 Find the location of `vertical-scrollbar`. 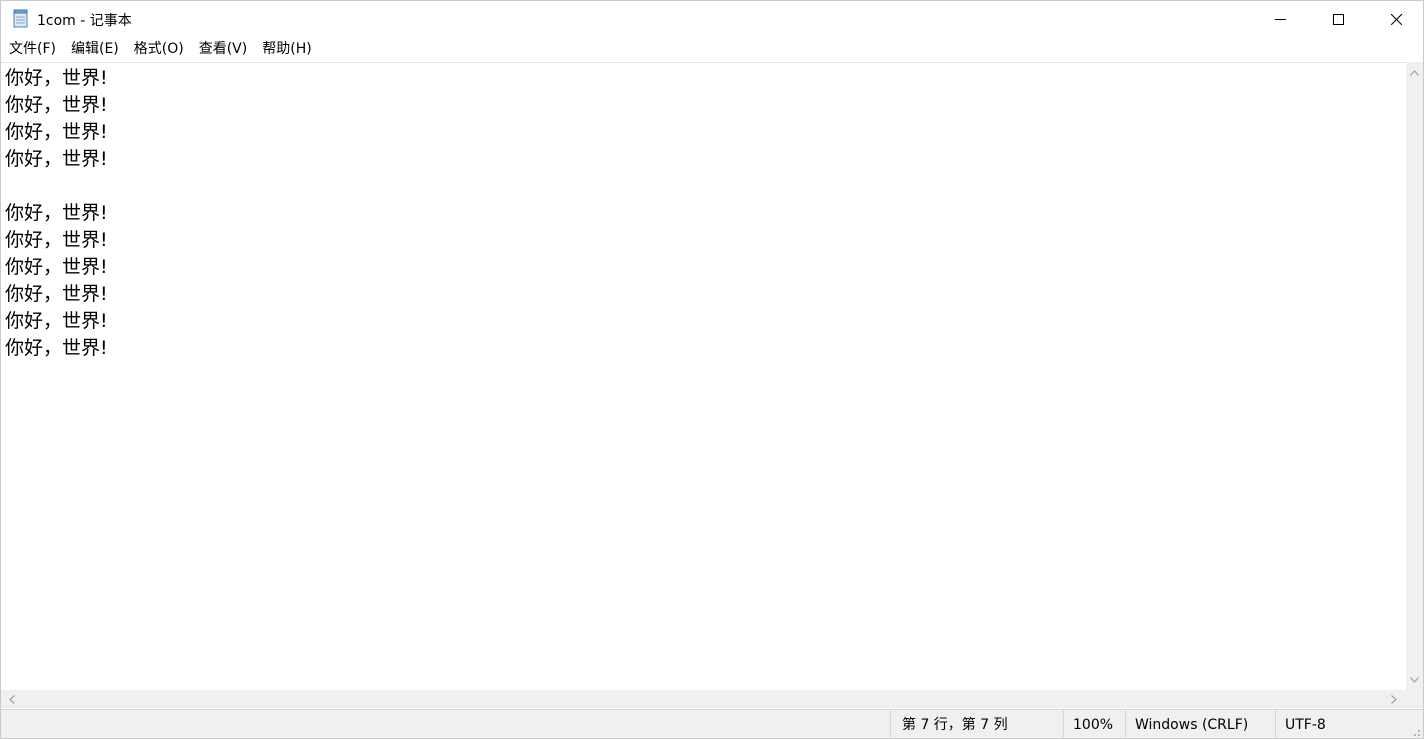

vertical-scrollbar is located at coordinates (1414, 376).